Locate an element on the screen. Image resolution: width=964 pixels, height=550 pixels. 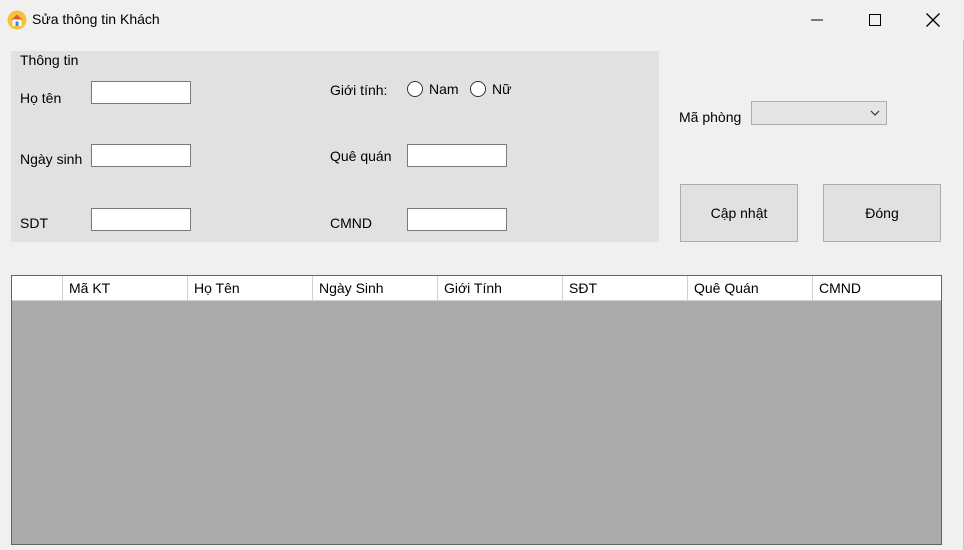
cmnd-input is located at coordinates (457, 219).